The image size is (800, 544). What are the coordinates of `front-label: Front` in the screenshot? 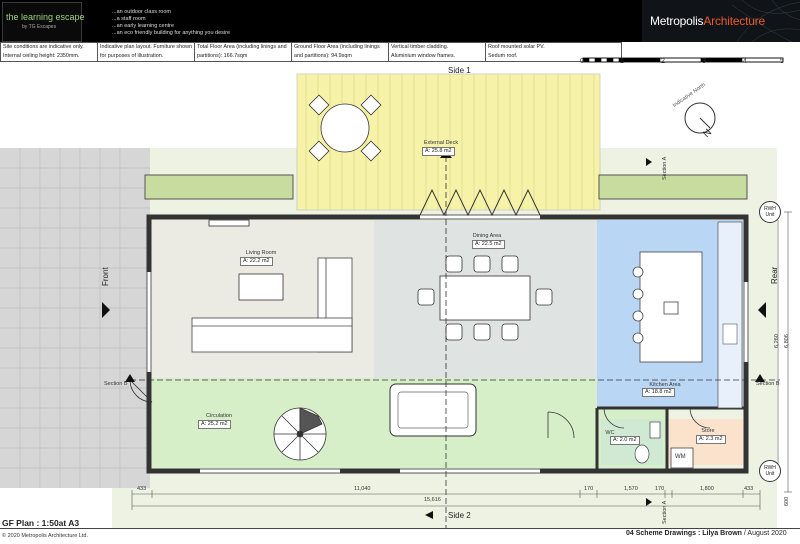 It's located at (105, 276).